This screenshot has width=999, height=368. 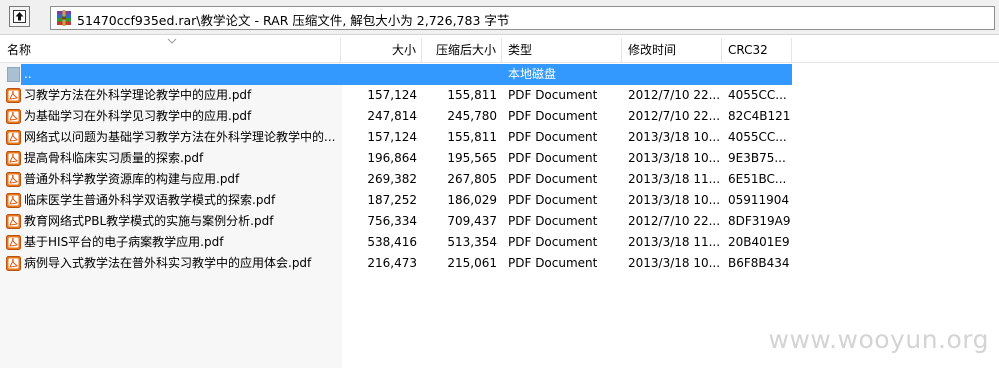 I want to click on column-header-name-label: 名称, so click(x=19, y=50).